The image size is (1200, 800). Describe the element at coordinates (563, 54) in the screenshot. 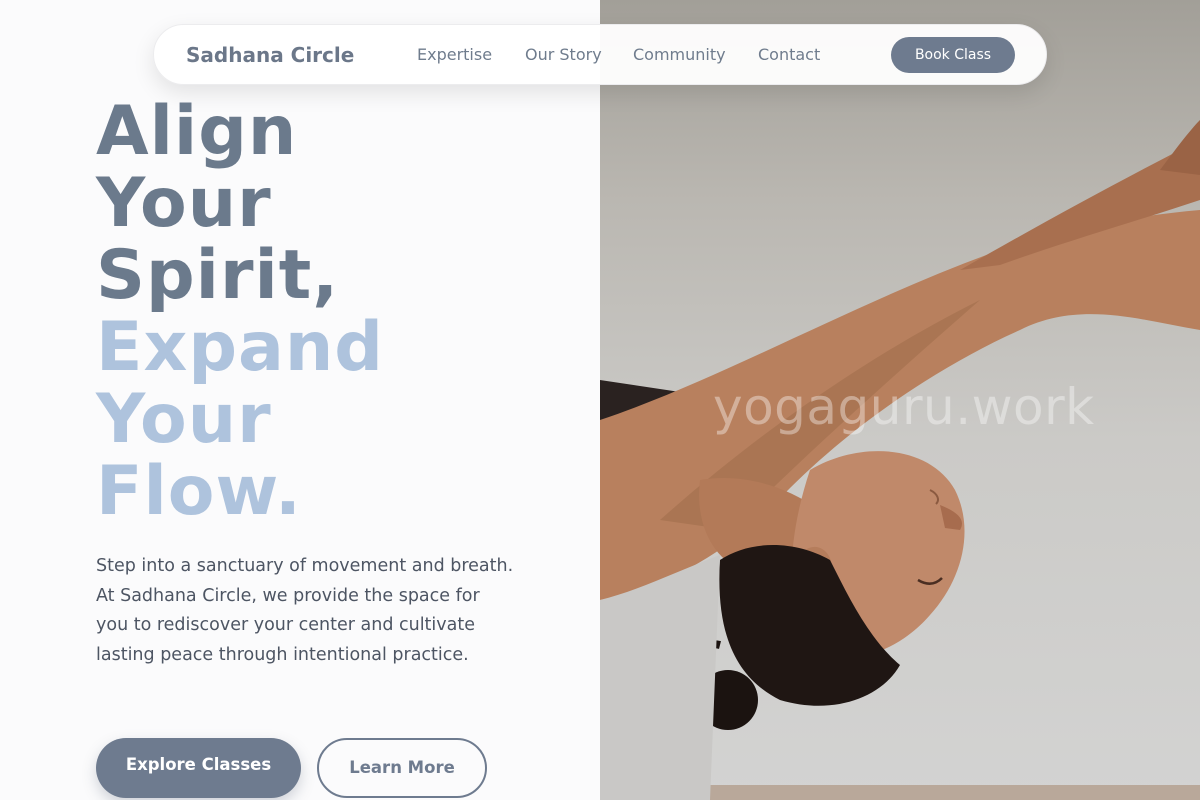

I see `nav-link-our-story: Our Story` at that location.